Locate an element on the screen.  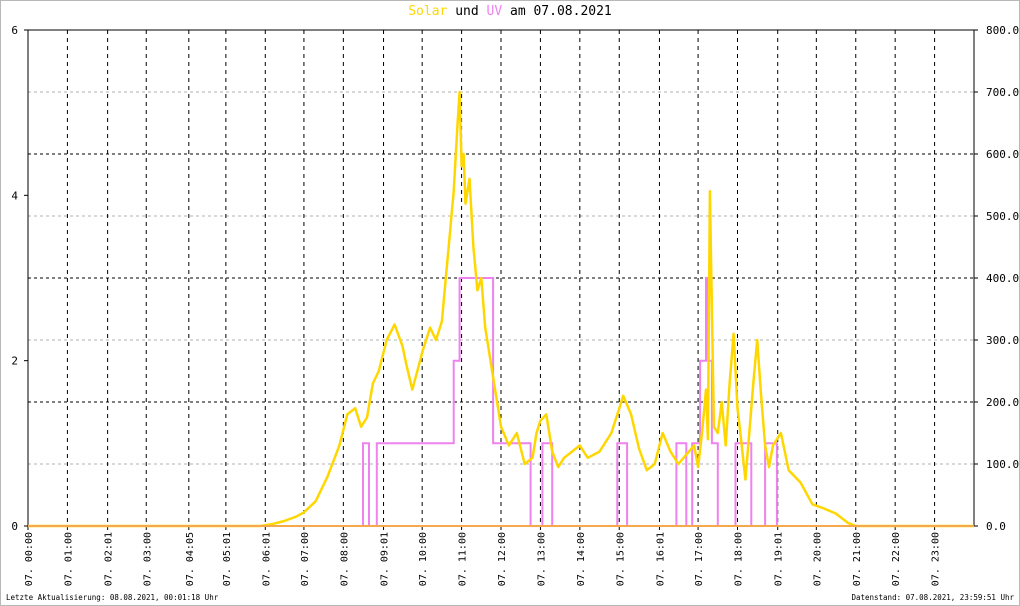
x-tick-label: 07. 18:00 is located at coordinates (739, 559).